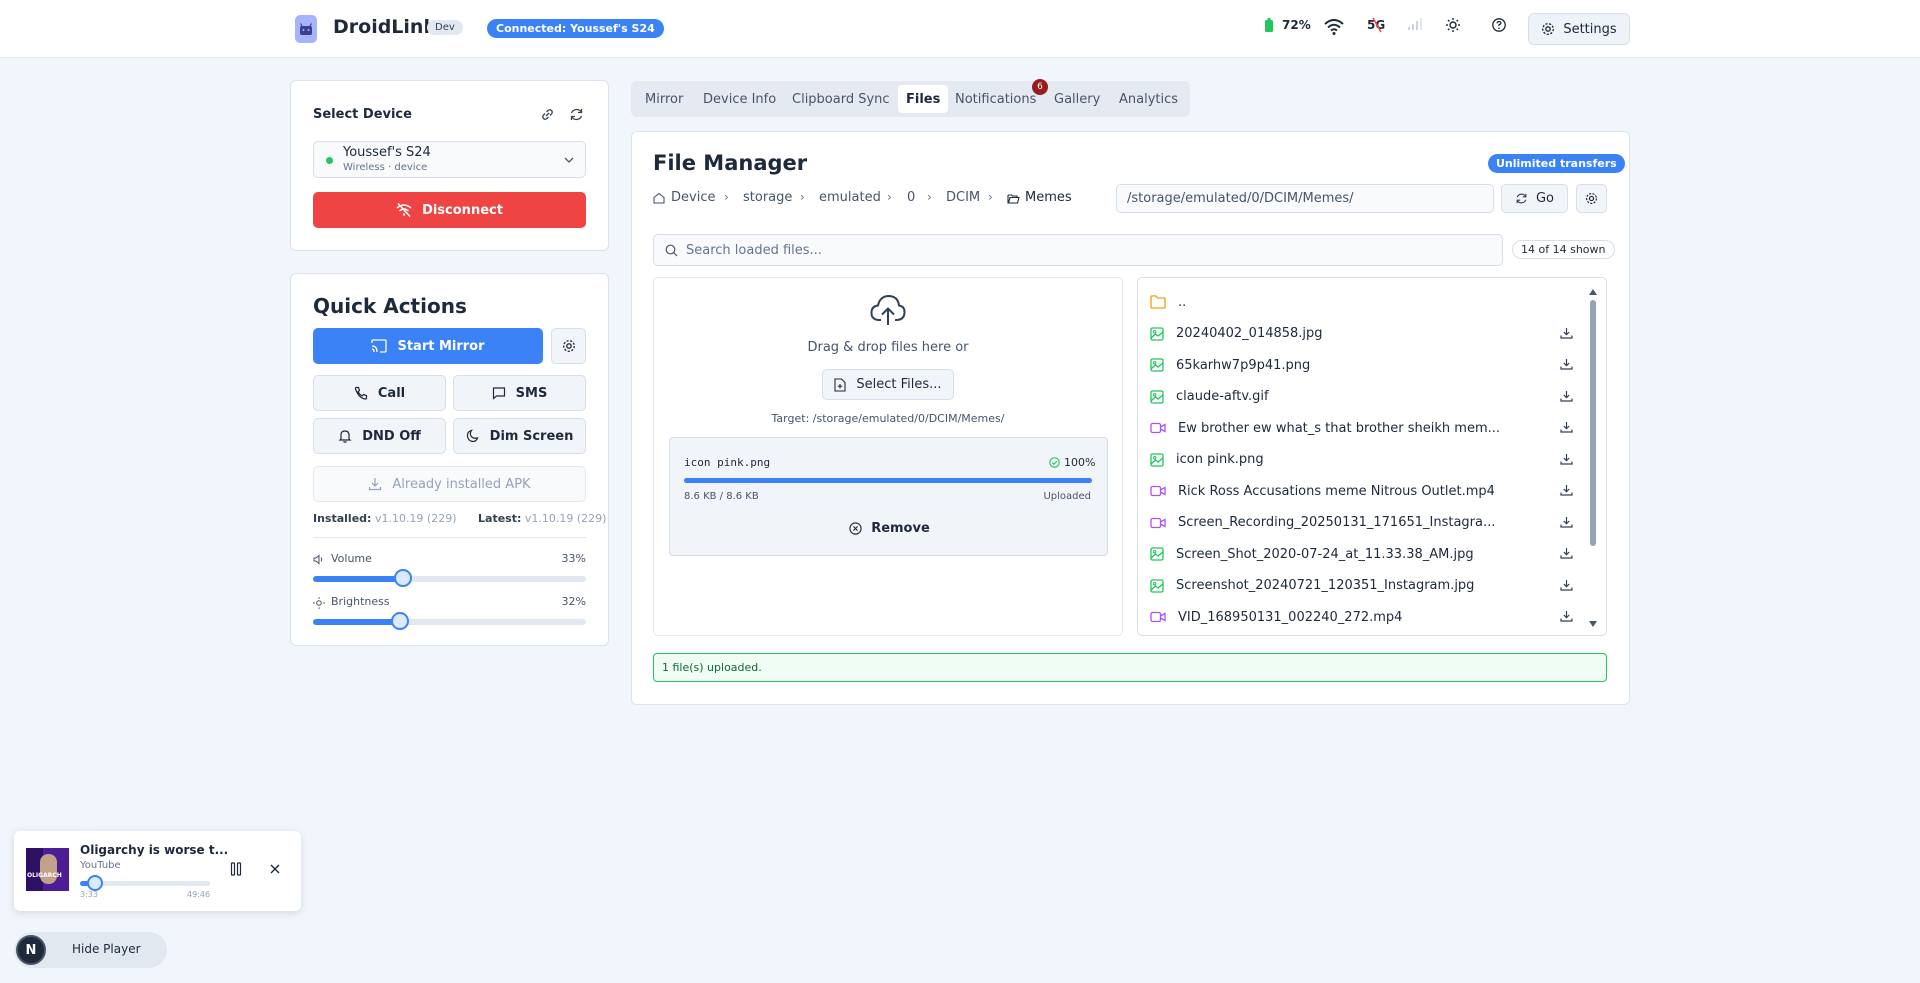 The height and width of the screenshot is (983, 1920). What do you see at coordinates (1365, 460) in the screenshot?
I see `file-row: icon pink.png` at bounding box center [1365, 460].